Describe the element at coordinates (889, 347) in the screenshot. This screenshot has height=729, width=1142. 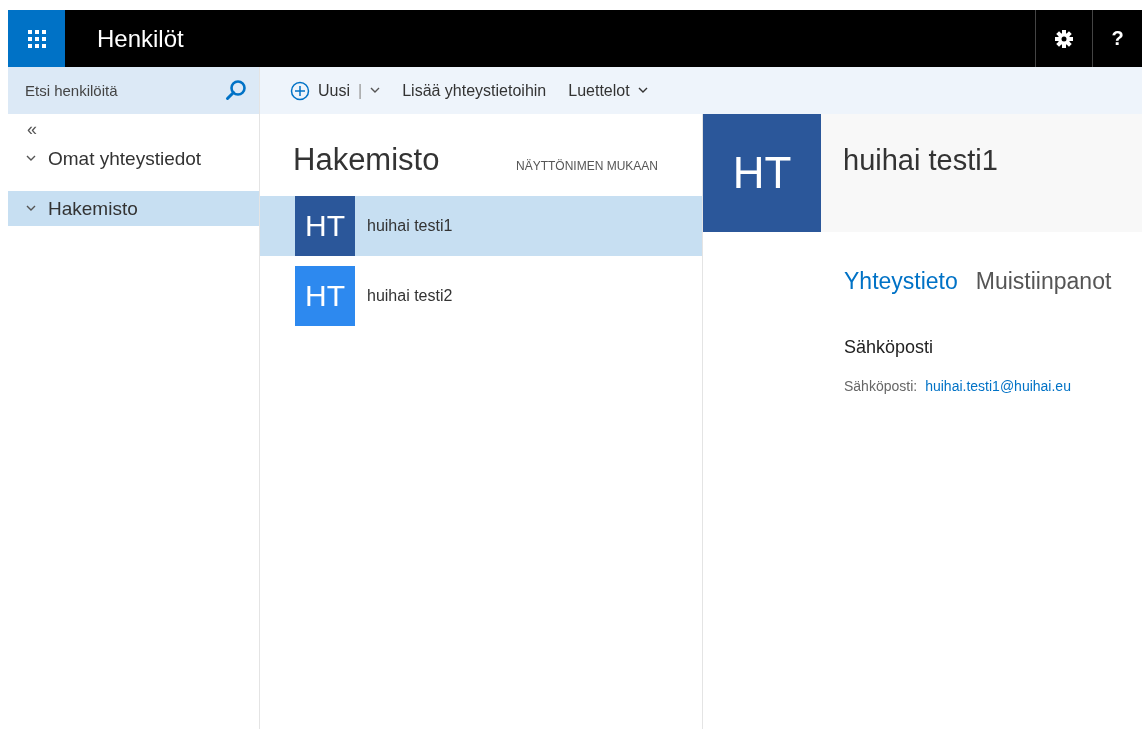
I see `section-heading: Sähköposti` at that location.